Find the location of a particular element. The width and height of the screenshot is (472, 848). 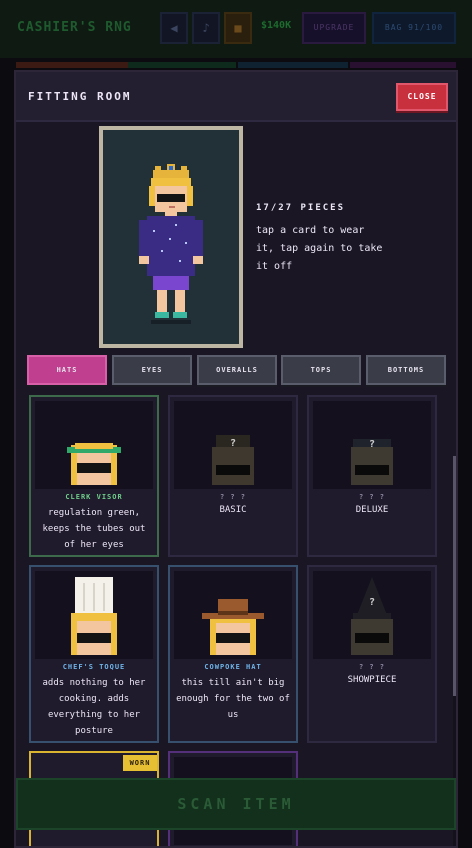

upgrade-button: UPGRADE is located at coordinates (334, 28).